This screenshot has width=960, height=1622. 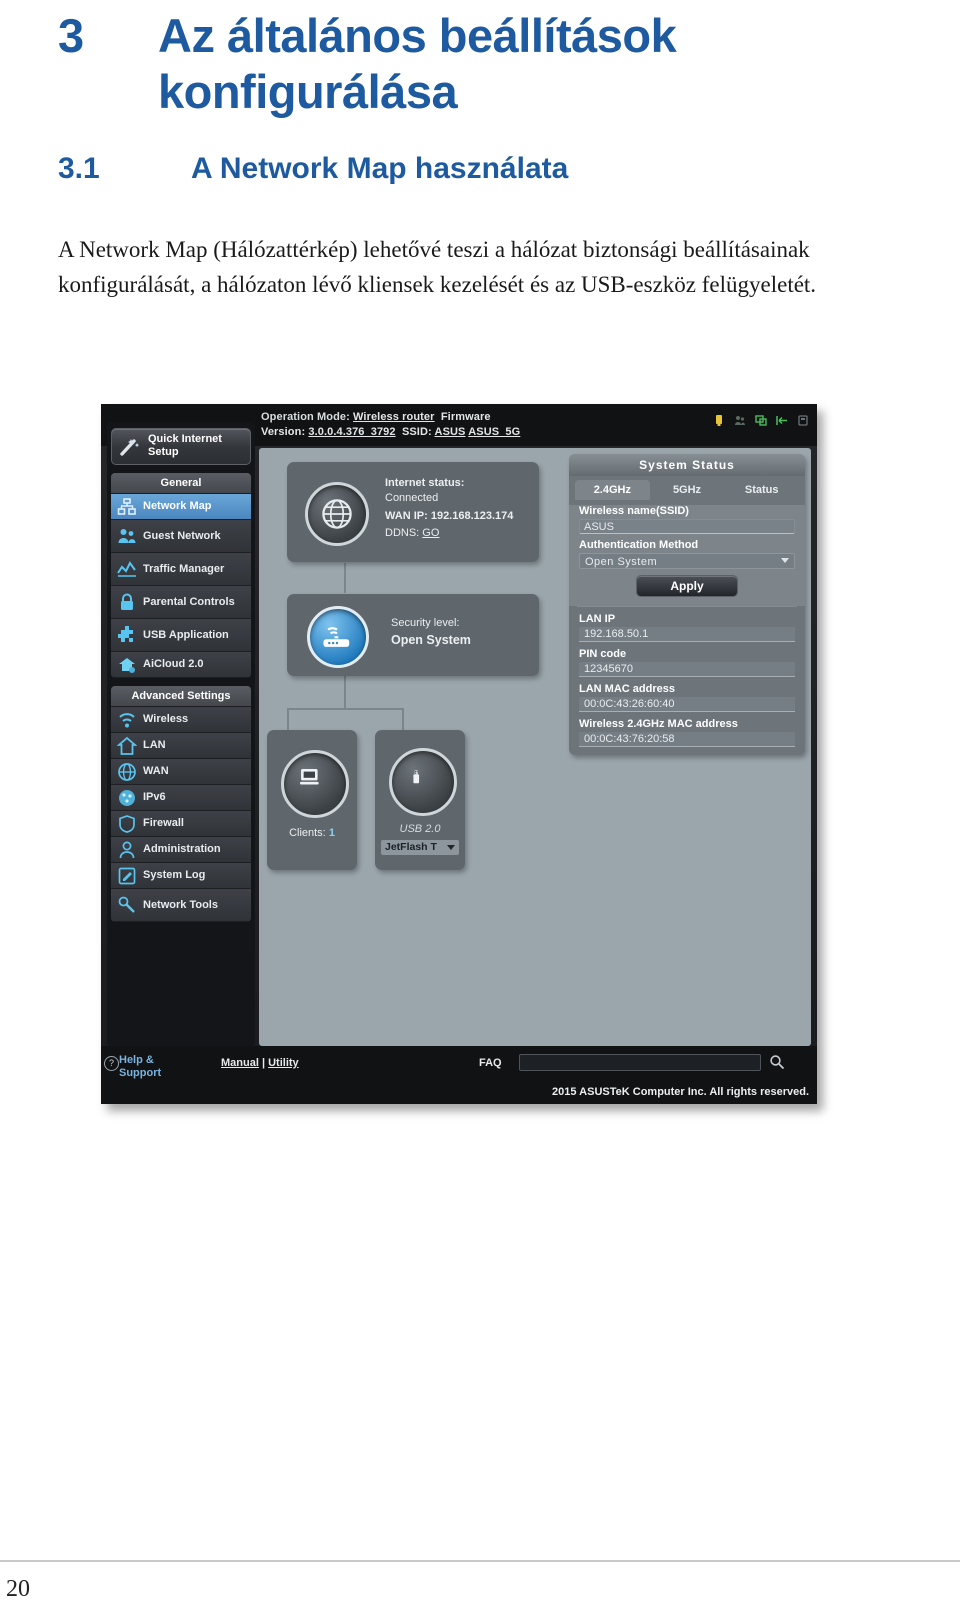 What do you see at coordinates (416, 431) in the screenshot?
I see `ssid-label: SSID:` at bounding box center [416, 431].